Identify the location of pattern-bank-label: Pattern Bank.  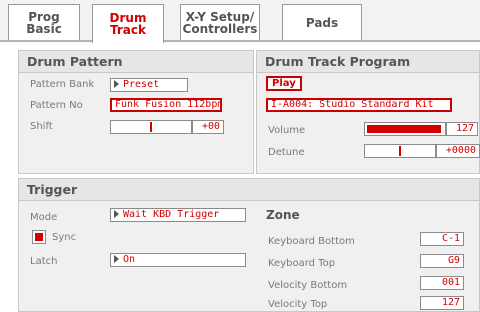
(62, 84).